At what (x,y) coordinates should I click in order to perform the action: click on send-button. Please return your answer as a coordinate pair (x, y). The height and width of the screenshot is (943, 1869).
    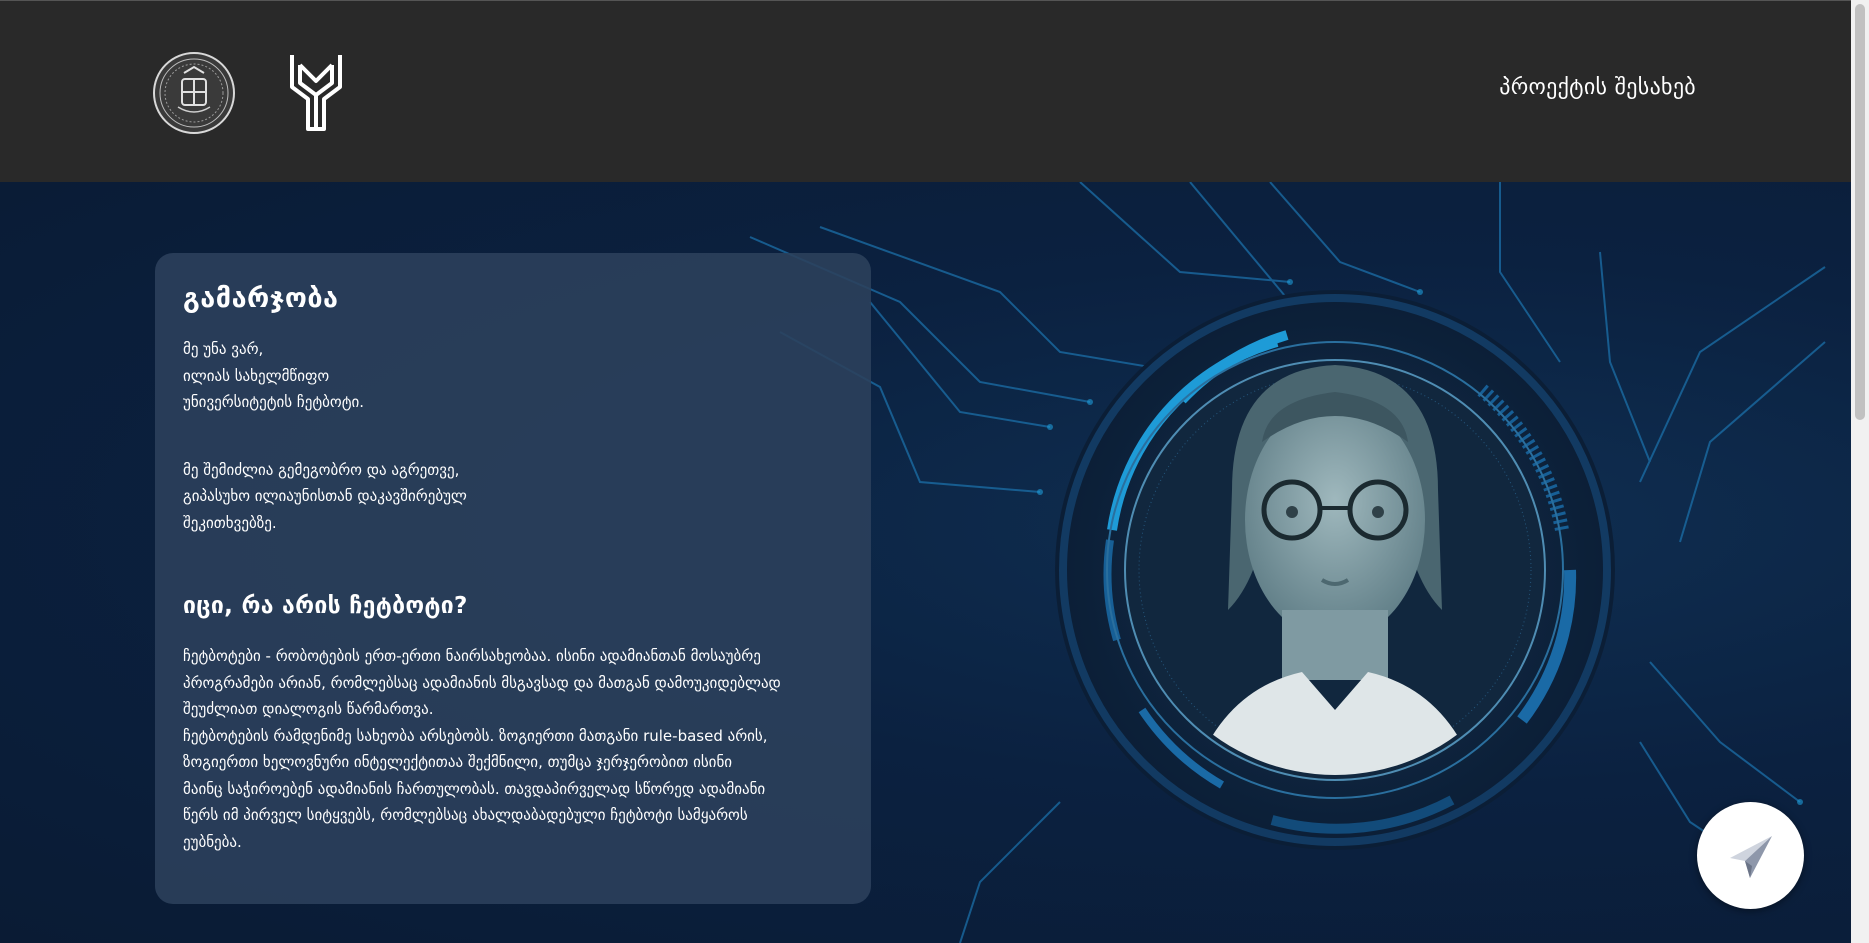
    Looking at the image, I should click on (1750, 855).